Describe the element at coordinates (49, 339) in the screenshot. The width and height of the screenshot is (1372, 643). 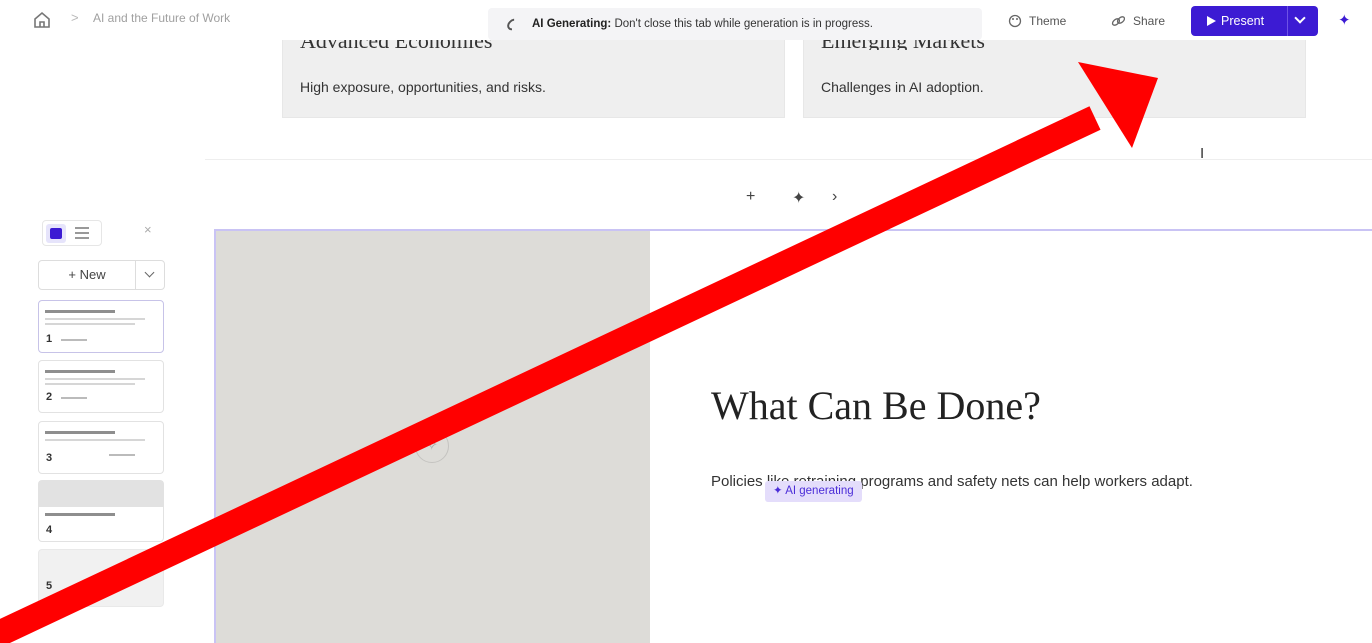
I see `slide-number: 1` at that location.